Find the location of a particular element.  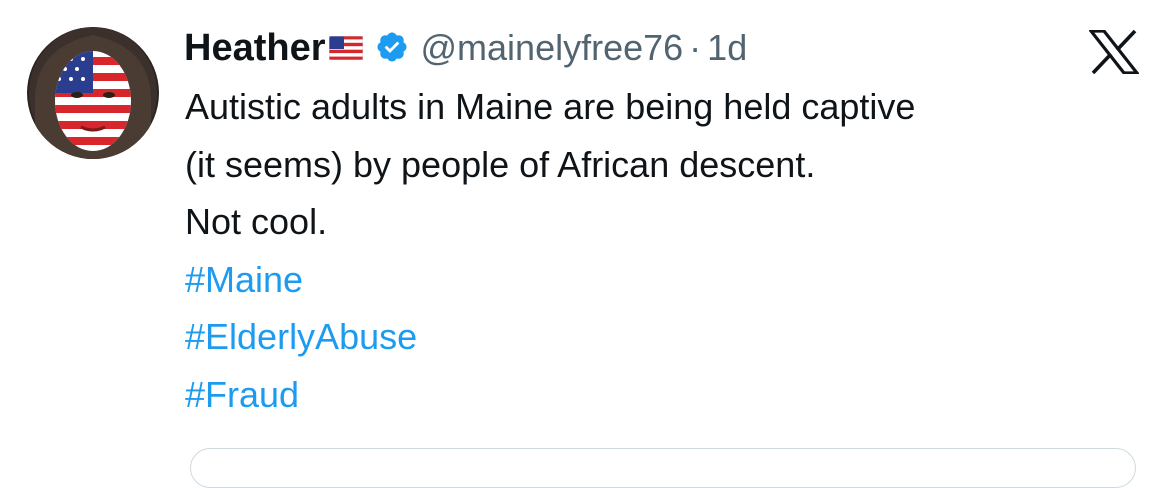

hashtag-link-maine: #Maine is located at coordinates (665, 280).